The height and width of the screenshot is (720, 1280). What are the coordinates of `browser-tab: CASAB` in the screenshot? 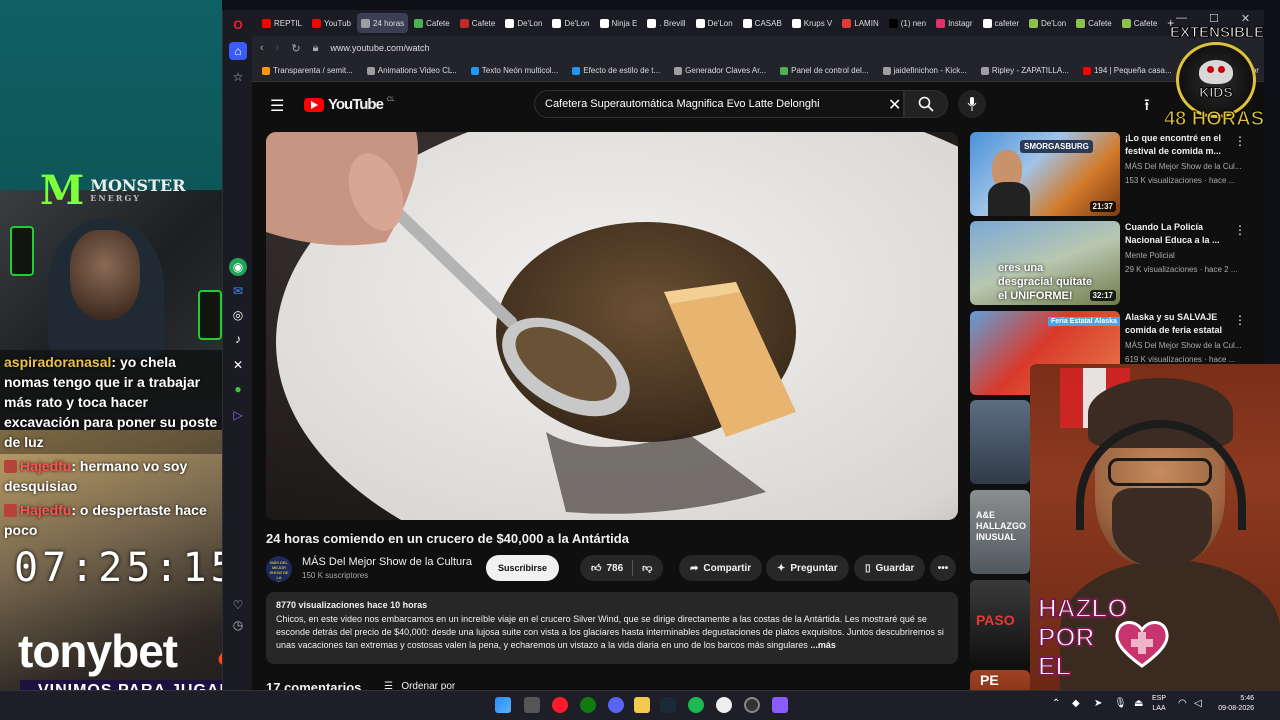 It's located at (762, 23).